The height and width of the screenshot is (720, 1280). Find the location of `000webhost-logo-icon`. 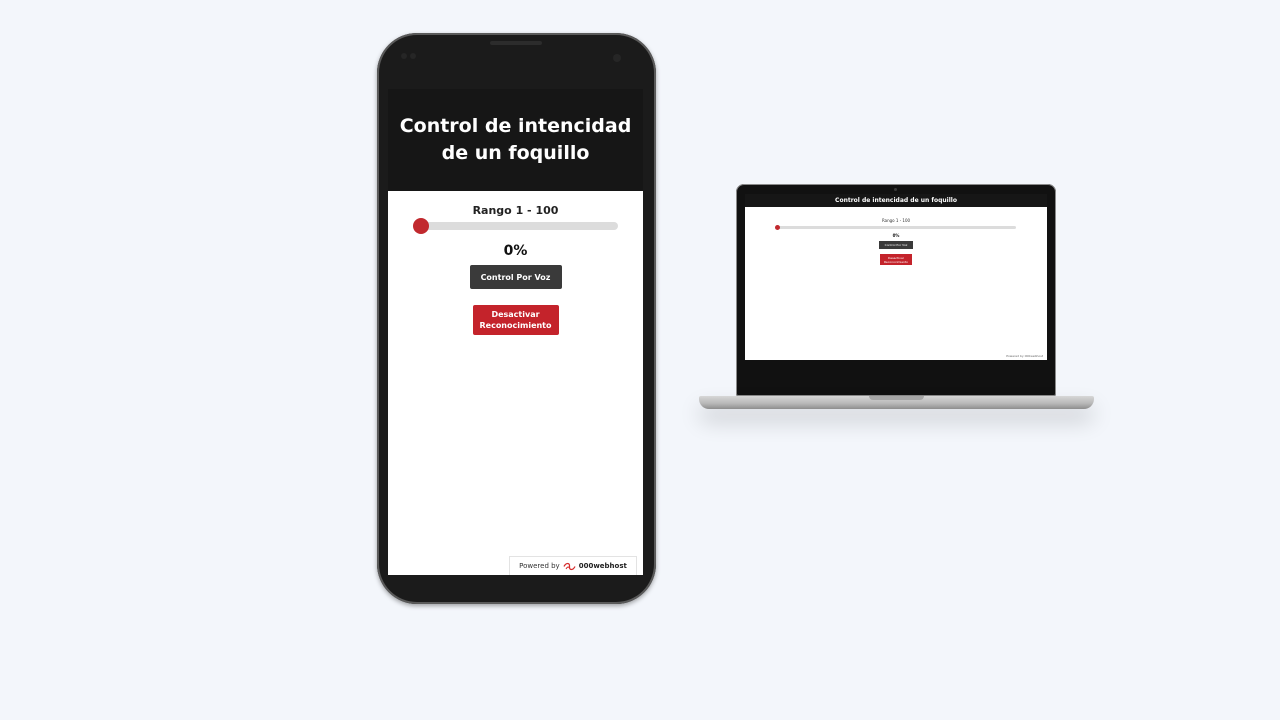

000webhost-logo-icon is located at coordinates (569, 566).